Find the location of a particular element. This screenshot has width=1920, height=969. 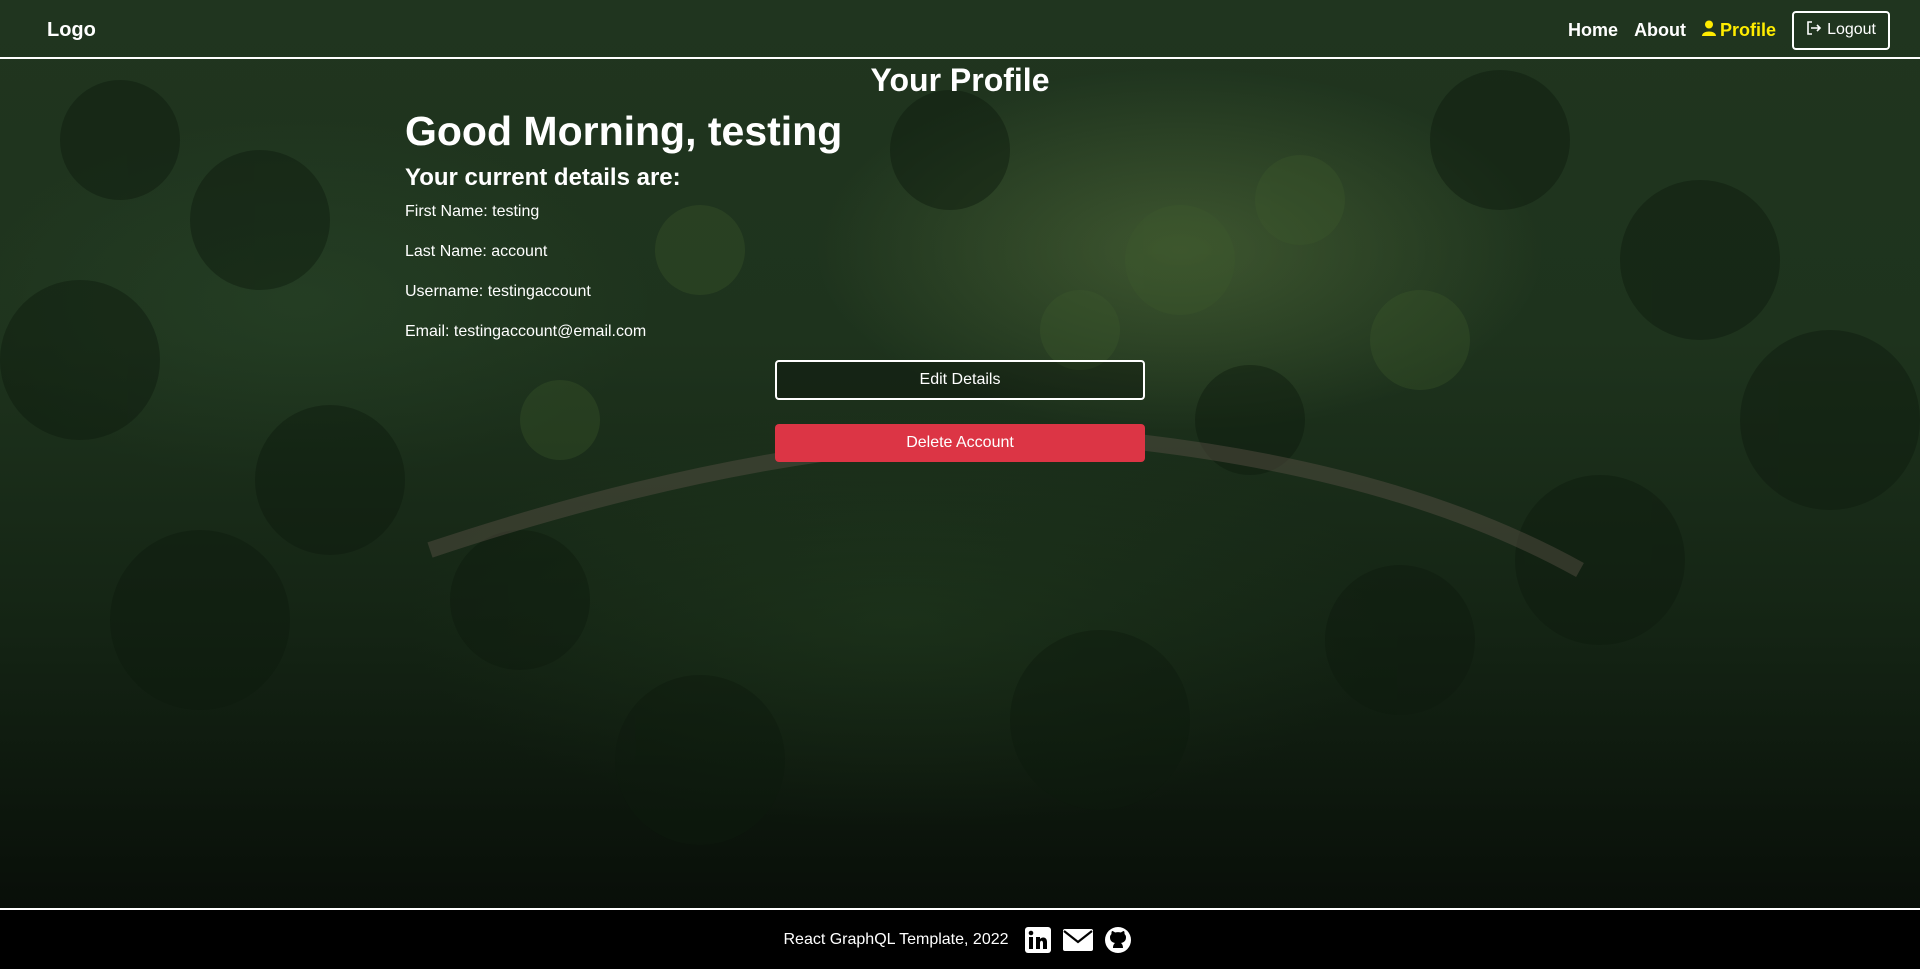

nav-link-profile: Profile is located at coordinates (1739, 30).